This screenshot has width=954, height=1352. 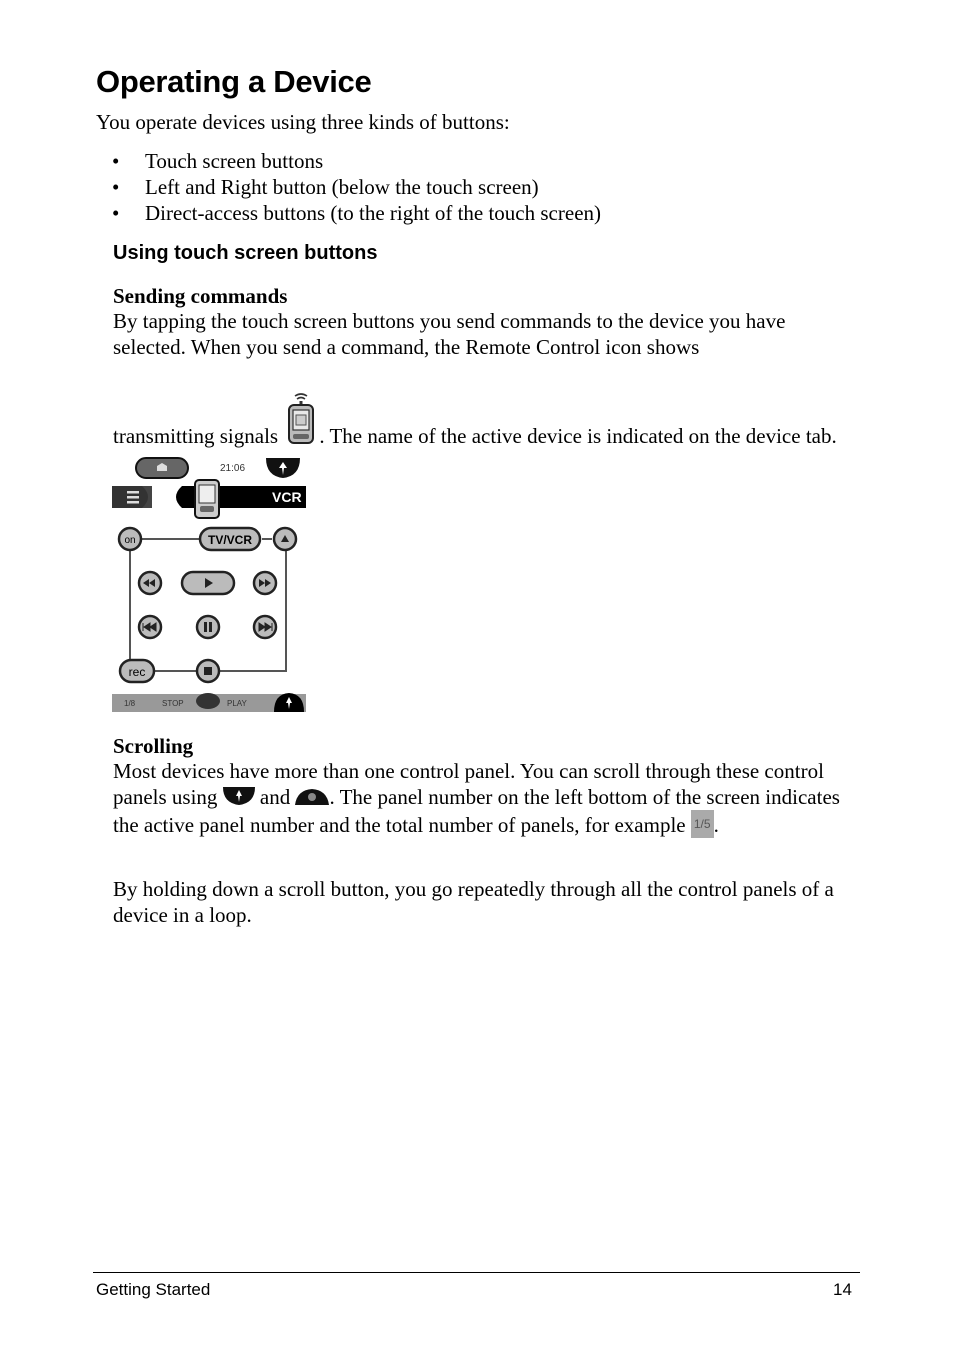 I want to click on scroll-right-icon, so click(x=312, y=797).